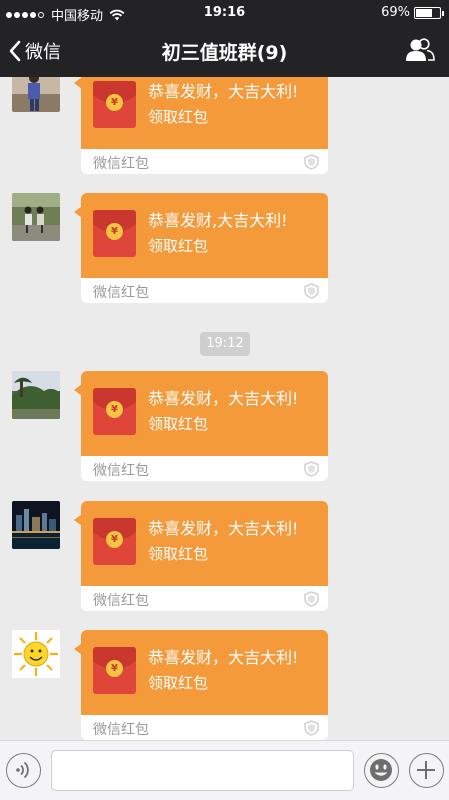  I want to click on input-bar, so click(224, 770).